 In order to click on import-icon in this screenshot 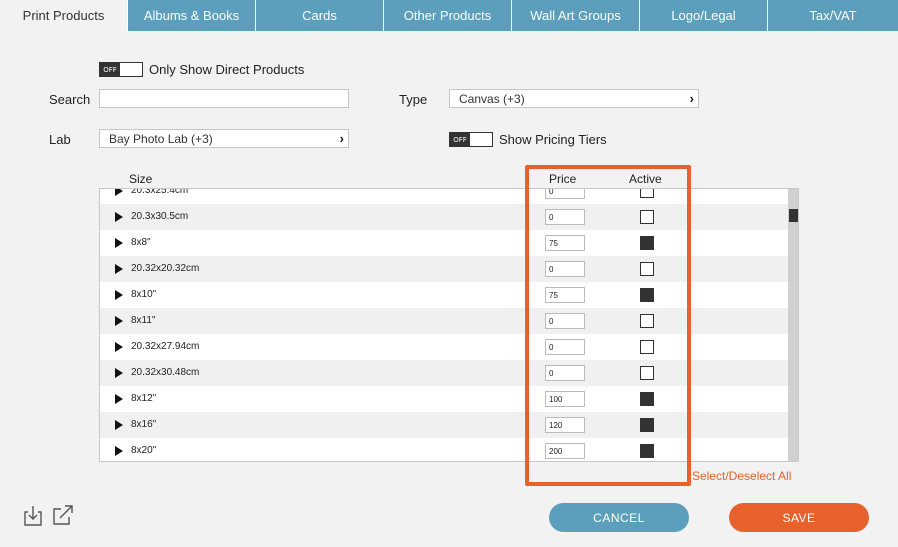, I will do `click(34, 515)`.